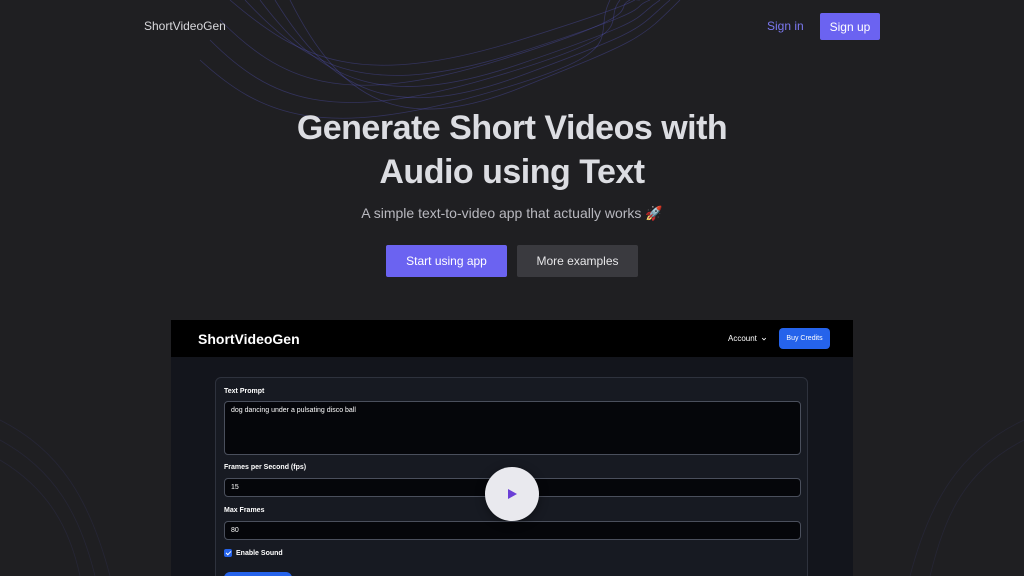 The width and height of the screenshot is (1024, 576). What do you see at coordinates (244, 510) in the screenshot?
I see `max-frames-label: Max Frames` at bounding box center [244, 510].